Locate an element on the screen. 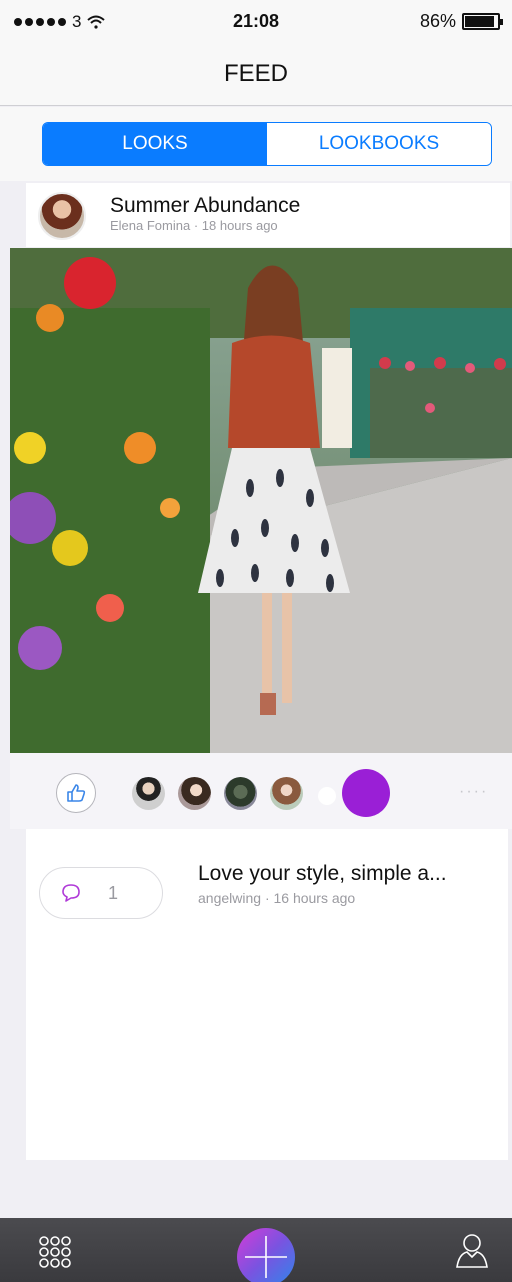 This screenshot has width=512, height=1282. tab-bar is located at coordinates (256, 1250).